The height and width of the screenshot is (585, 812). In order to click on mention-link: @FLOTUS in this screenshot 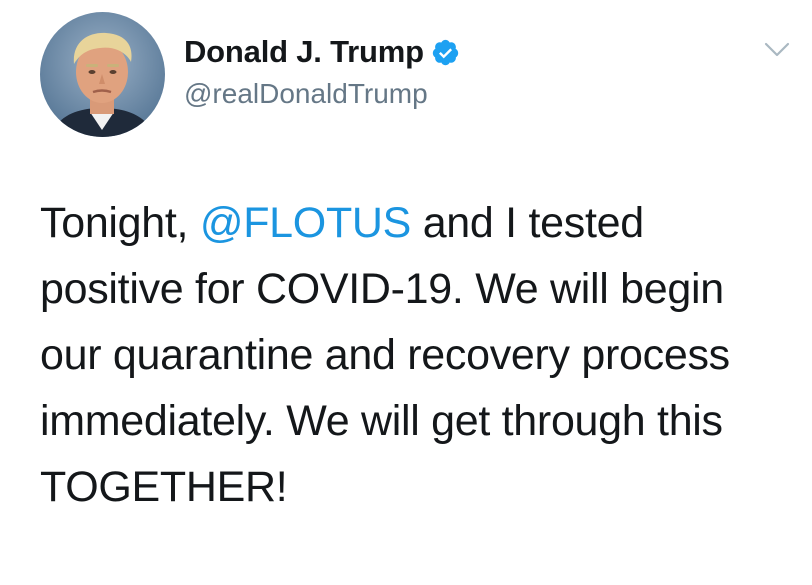, I will do `click(305, 223)`.